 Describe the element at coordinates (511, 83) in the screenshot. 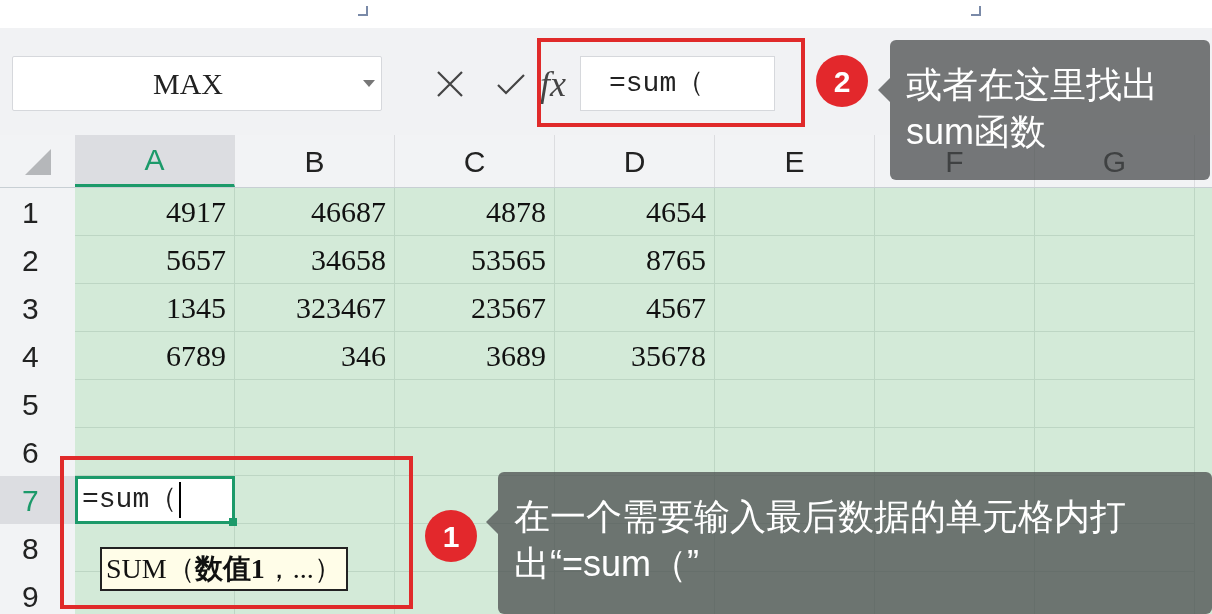

I see `check-icon` at that location.